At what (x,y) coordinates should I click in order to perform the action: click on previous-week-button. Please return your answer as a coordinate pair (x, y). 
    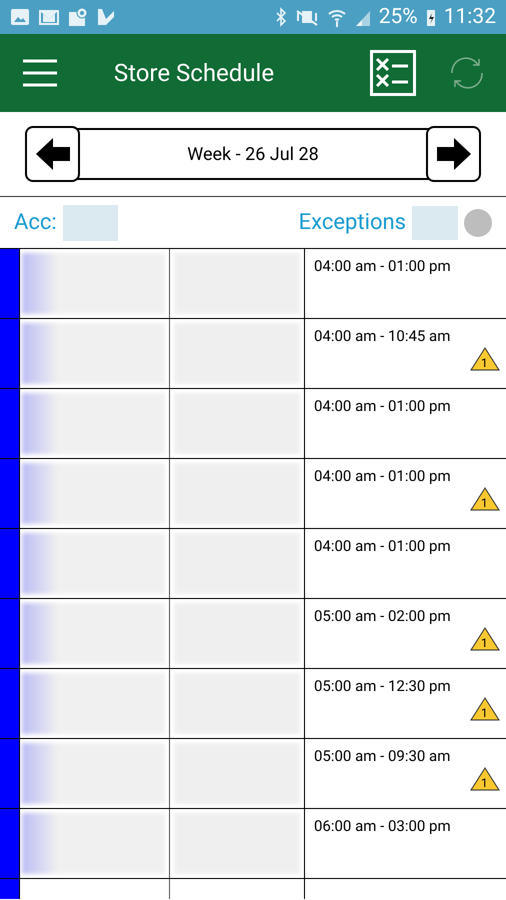
    Looking at the image, I should click on (52, 154).